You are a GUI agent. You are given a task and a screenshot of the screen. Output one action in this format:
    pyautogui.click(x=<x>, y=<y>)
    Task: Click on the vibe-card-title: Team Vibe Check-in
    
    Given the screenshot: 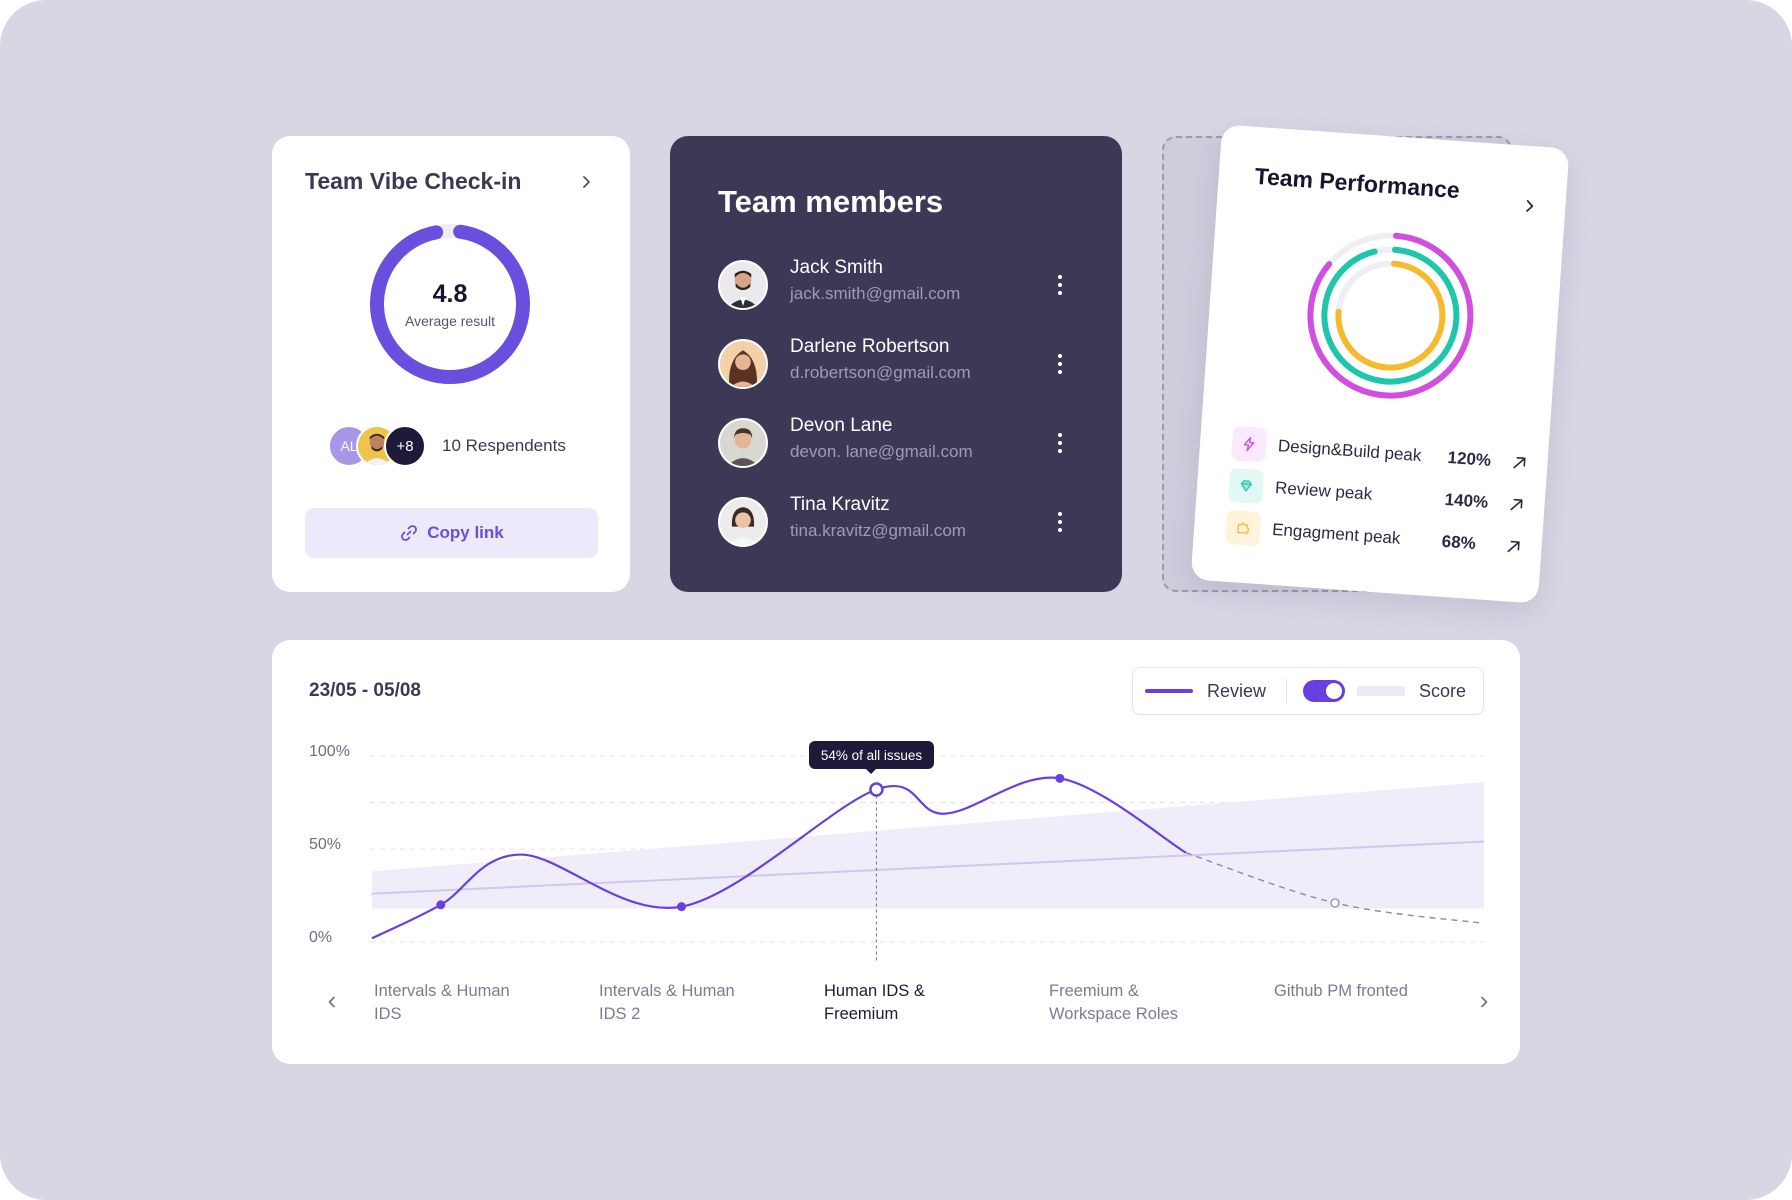 What is the action you would take?
    pyautogui.click(x=413, y=181)
    